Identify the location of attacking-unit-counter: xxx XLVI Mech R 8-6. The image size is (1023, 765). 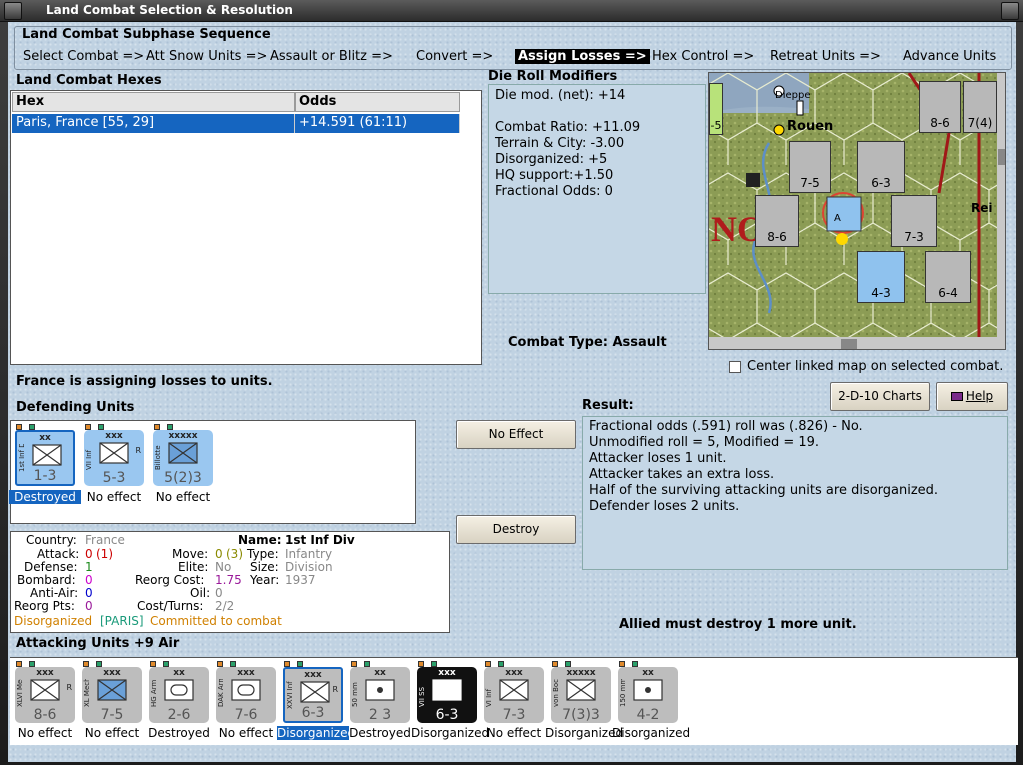
(45, 695).